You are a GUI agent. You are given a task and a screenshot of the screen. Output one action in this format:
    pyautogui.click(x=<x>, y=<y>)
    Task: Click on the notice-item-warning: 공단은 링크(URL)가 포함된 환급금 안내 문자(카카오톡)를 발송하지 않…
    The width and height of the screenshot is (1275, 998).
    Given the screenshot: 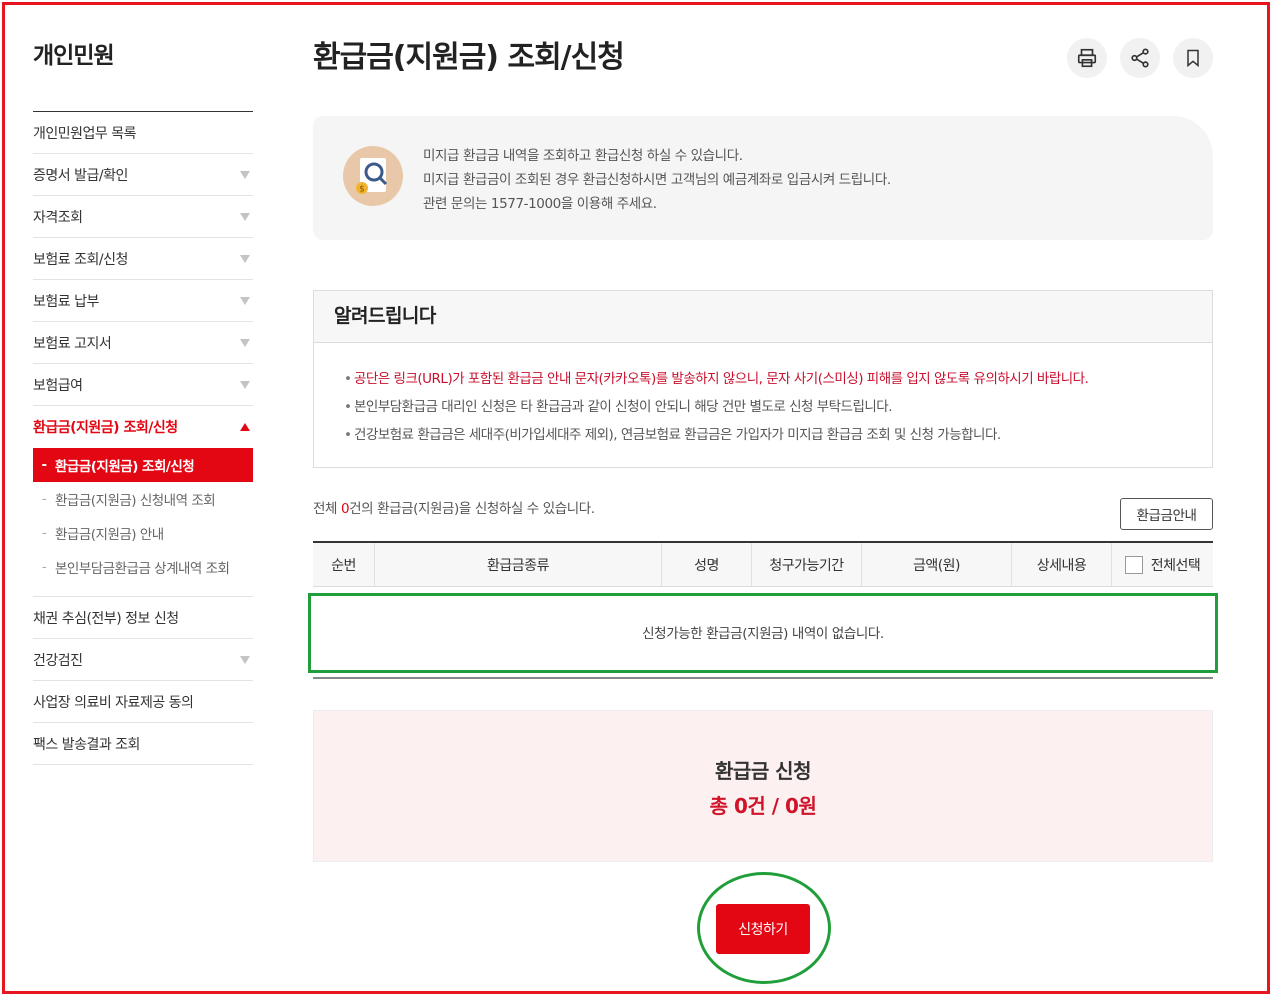 What is the action you would take?
    pyautogui.click(x=768, y=379)
    